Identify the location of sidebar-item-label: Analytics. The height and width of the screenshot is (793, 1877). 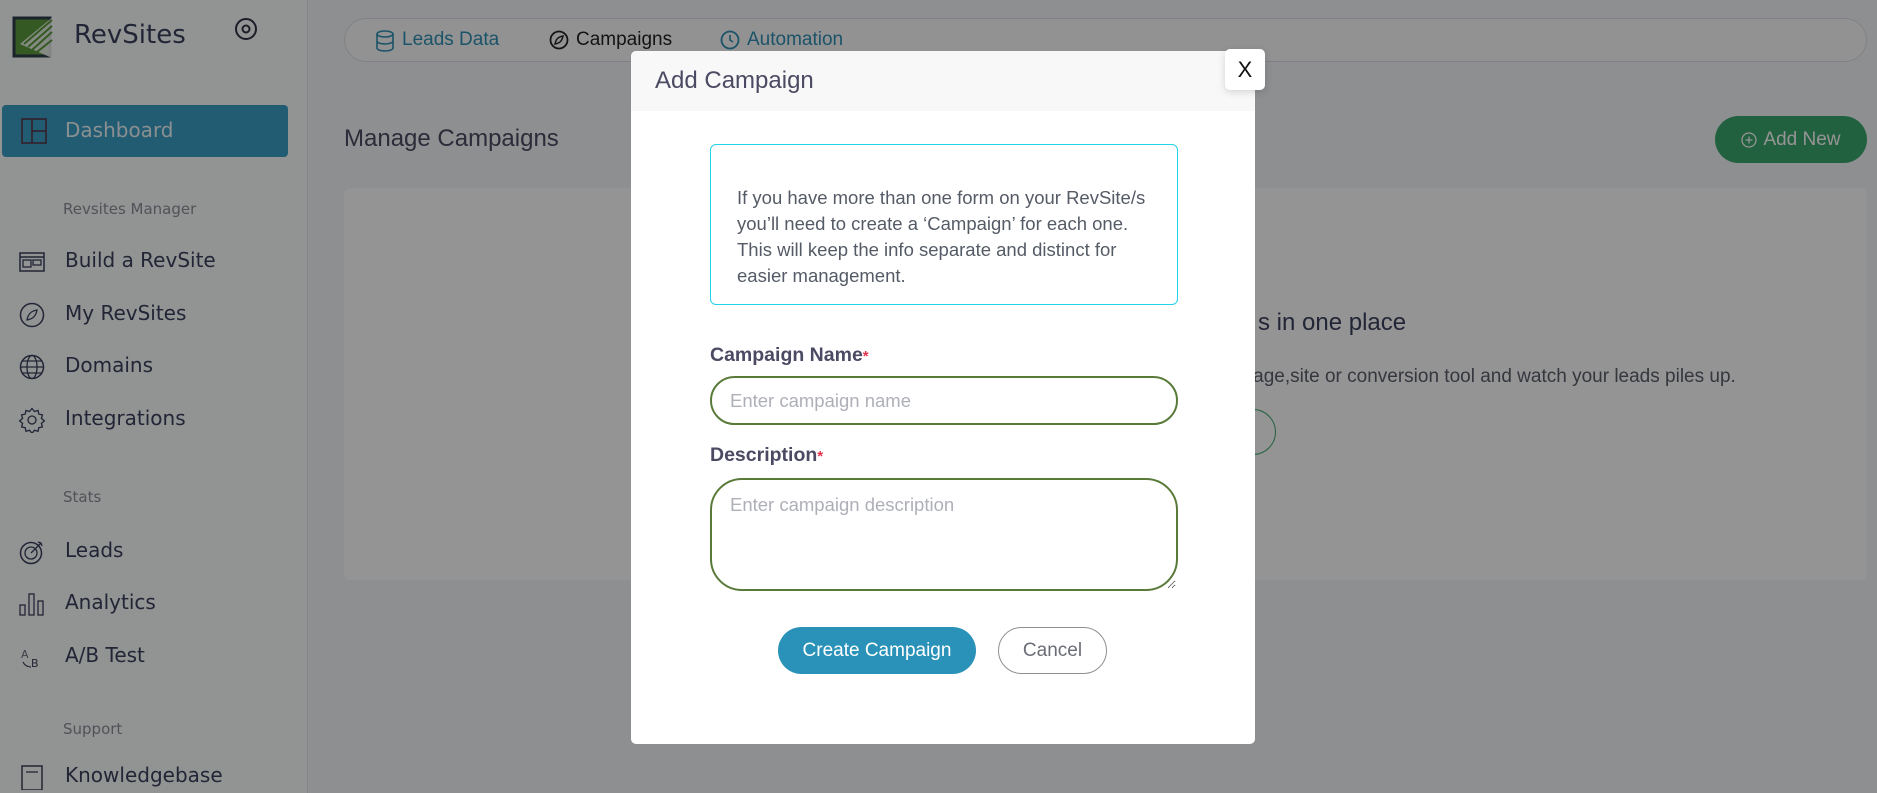
(110, 602).